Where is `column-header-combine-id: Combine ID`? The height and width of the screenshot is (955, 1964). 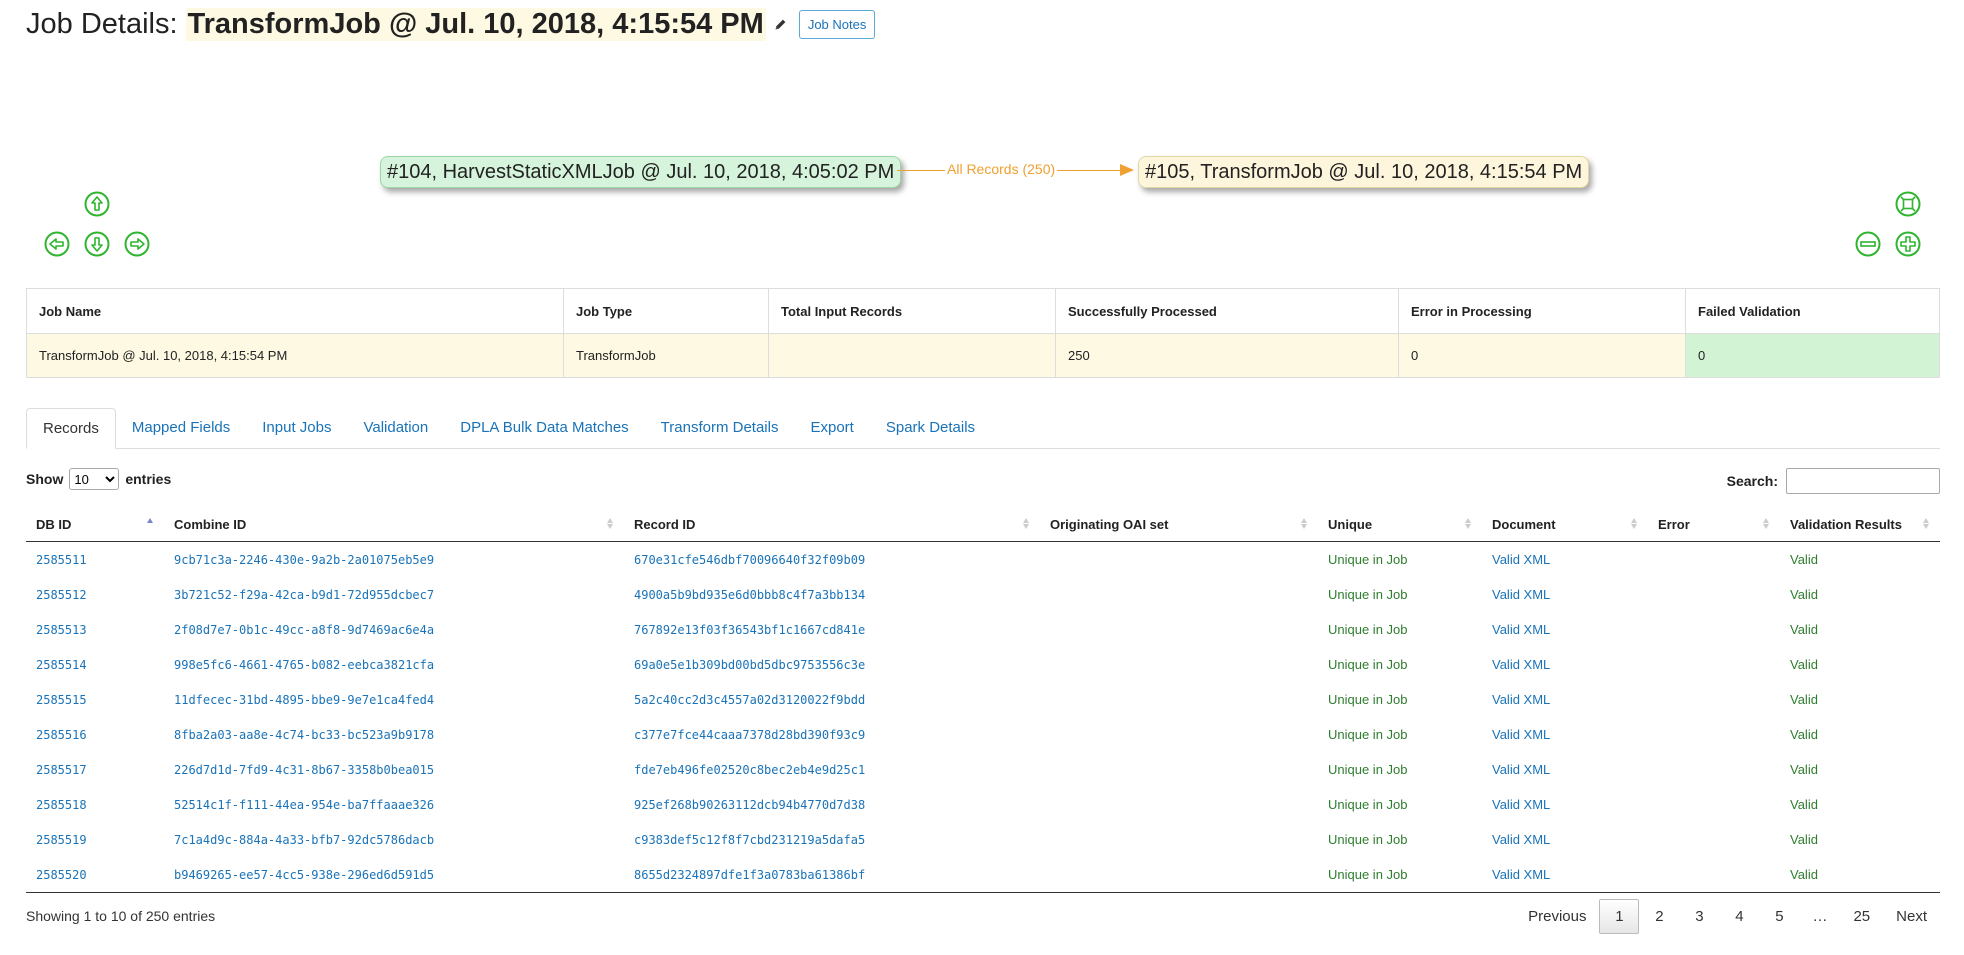
column-header-combine-id: Combine ID is located at coordinates (394, 524).